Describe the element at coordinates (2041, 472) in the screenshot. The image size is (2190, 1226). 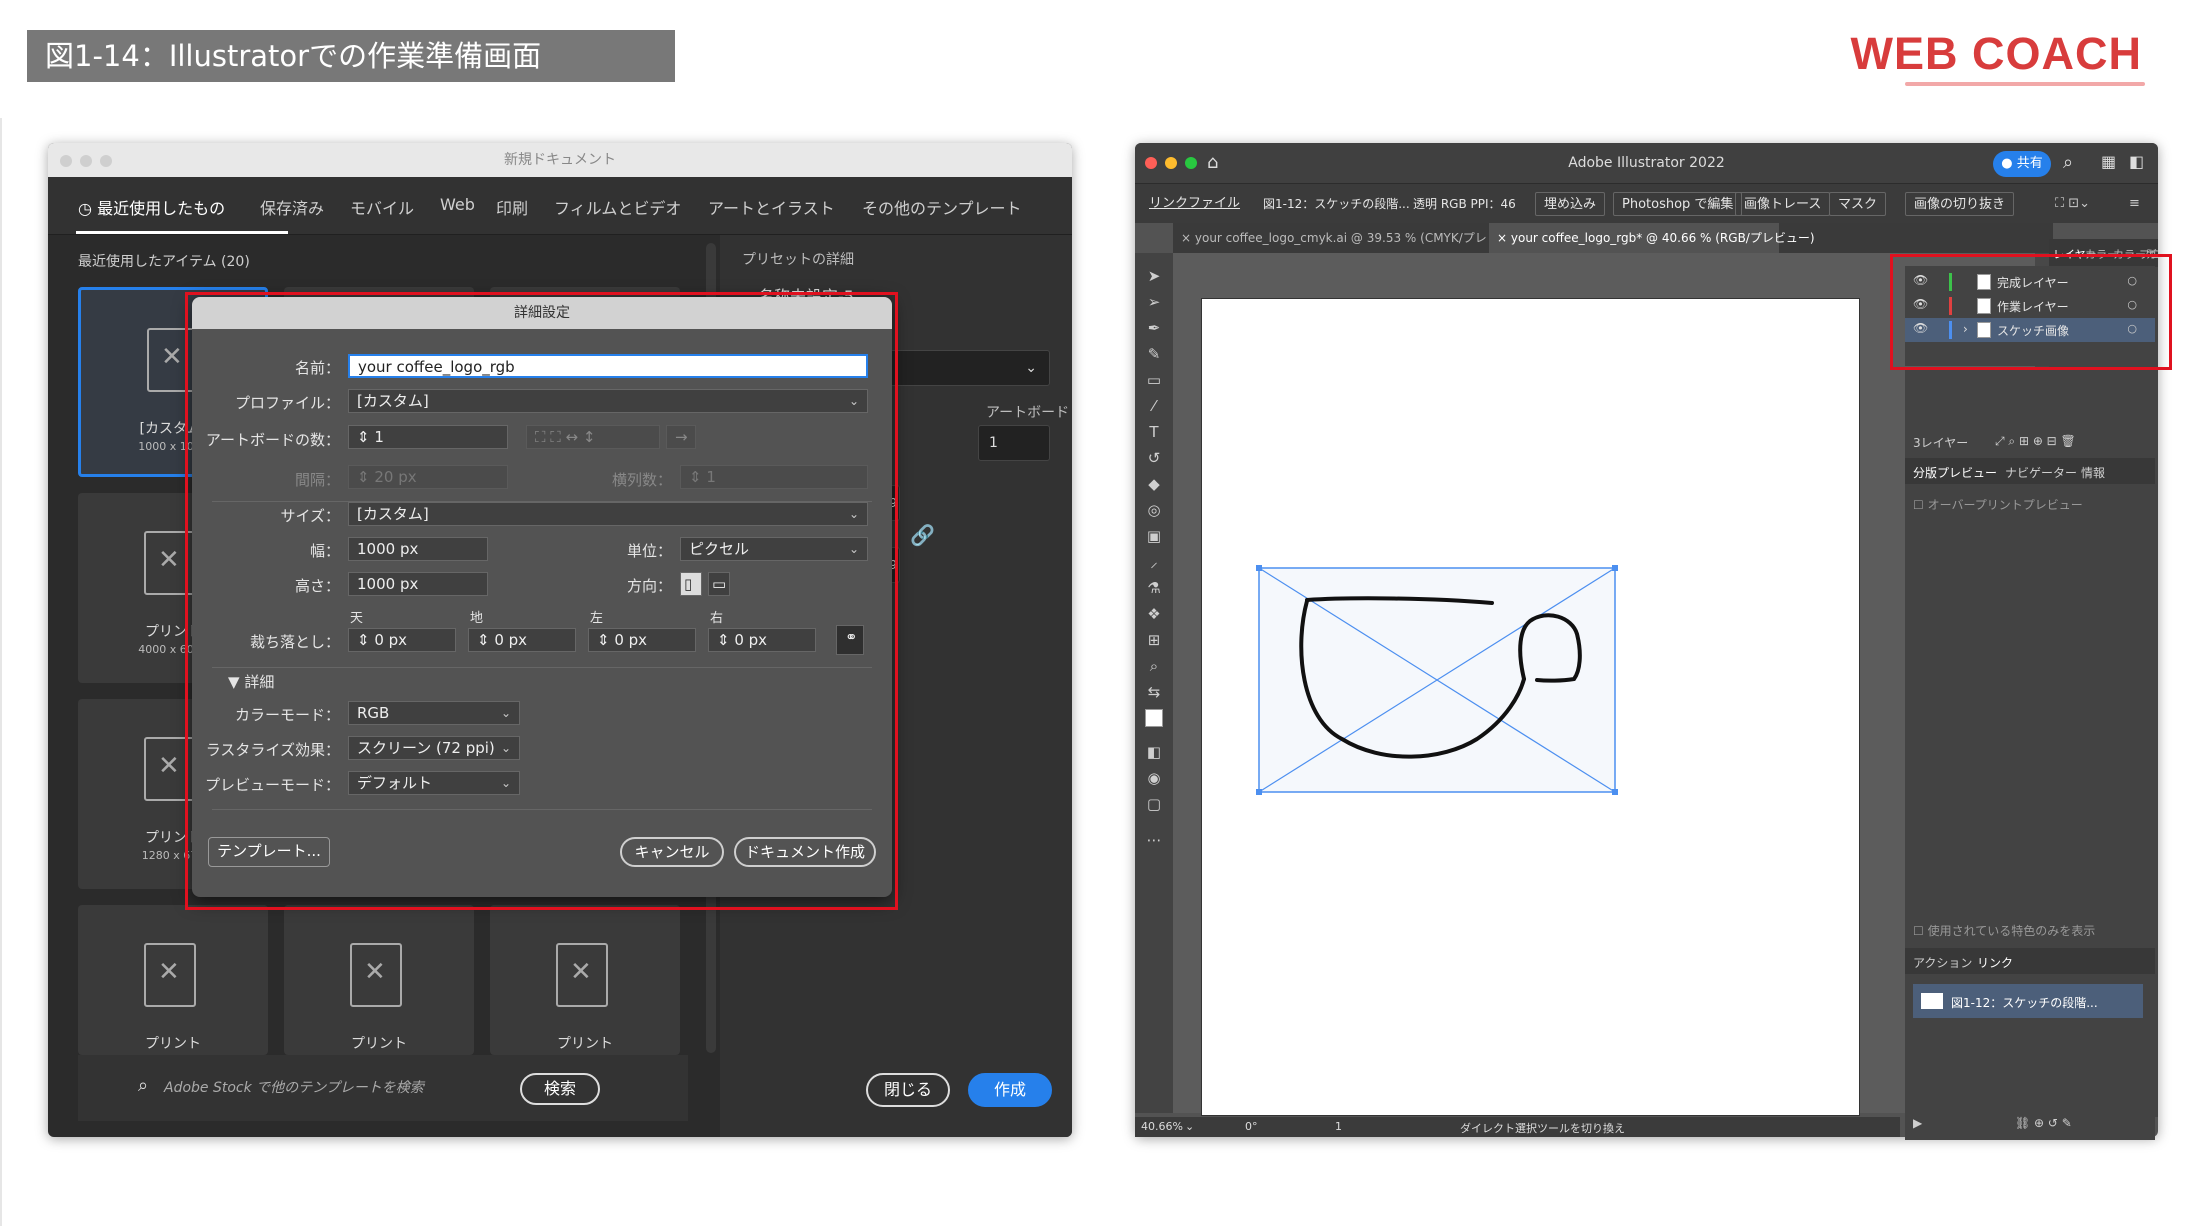
I see `tab-navigator: ナビゲーター` at that location.